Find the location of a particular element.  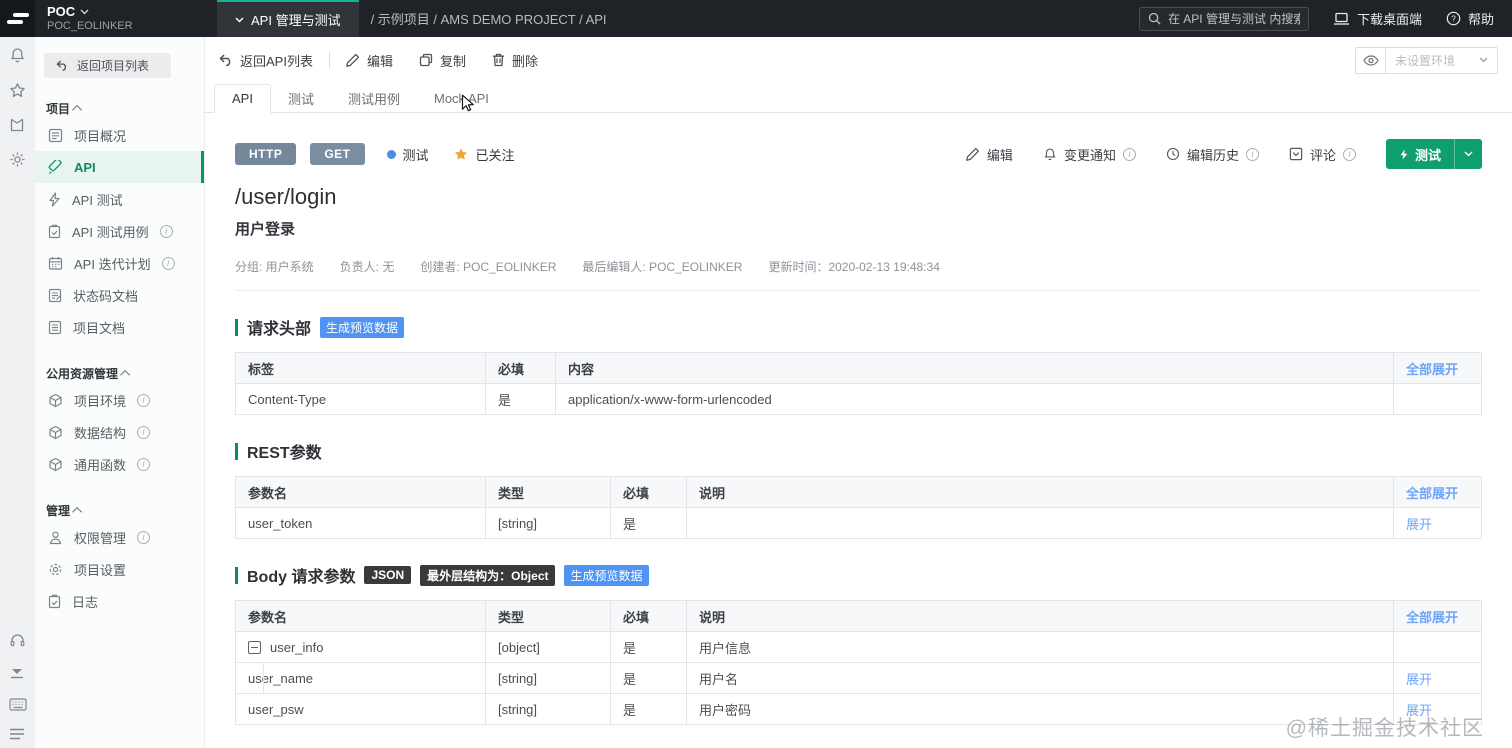

env-preview-button is located at coordinates (1370, 60).